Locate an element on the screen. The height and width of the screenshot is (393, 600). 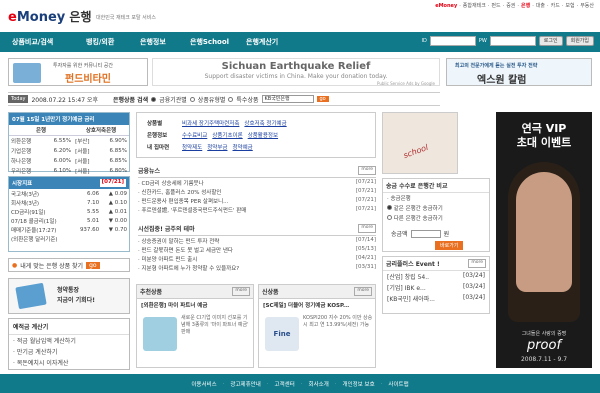
radio-by-type is located at coordinates (192, 99).